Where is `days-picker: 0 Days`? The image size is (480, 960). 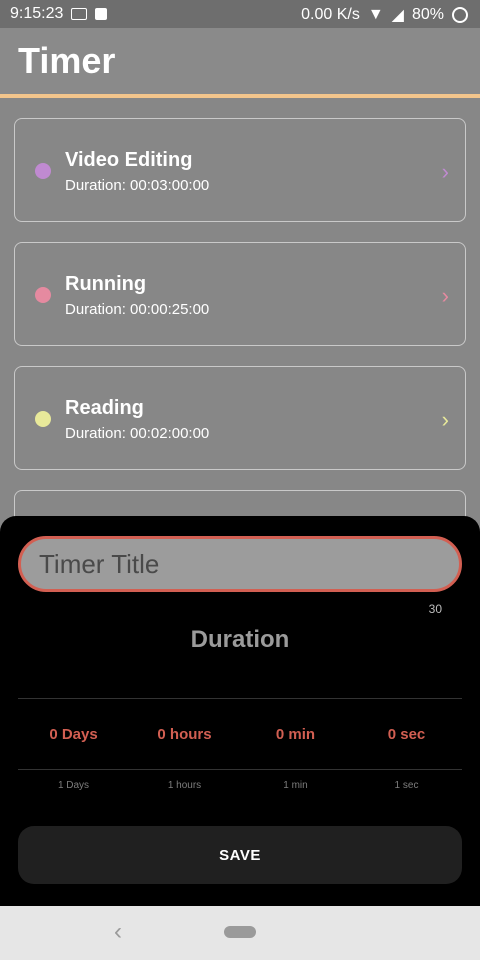 days-picker: 0 Days is located at coordinates (73, 734).